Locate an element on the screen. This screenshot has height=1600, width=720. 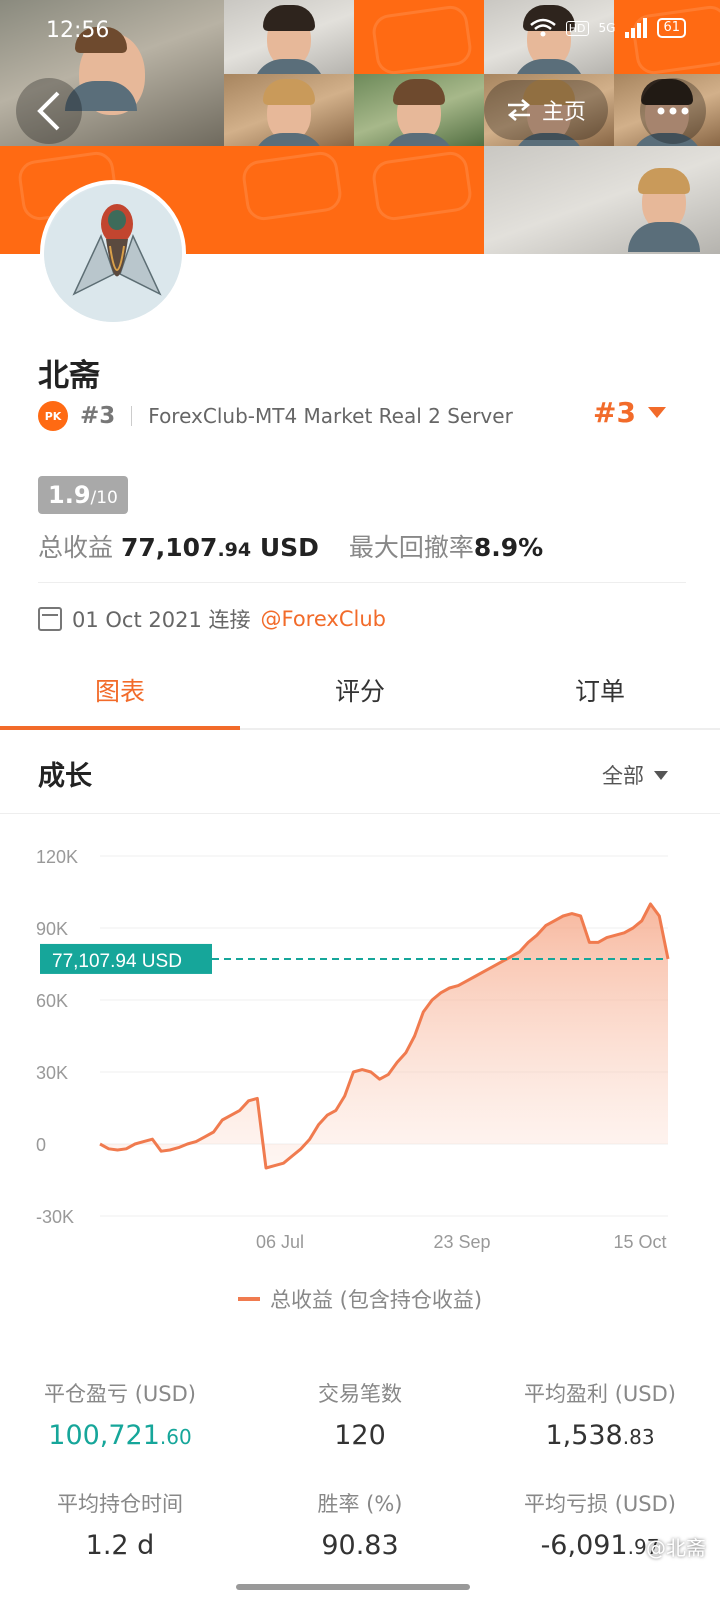
home-button: 主页 is located at coordinates (545, 110).